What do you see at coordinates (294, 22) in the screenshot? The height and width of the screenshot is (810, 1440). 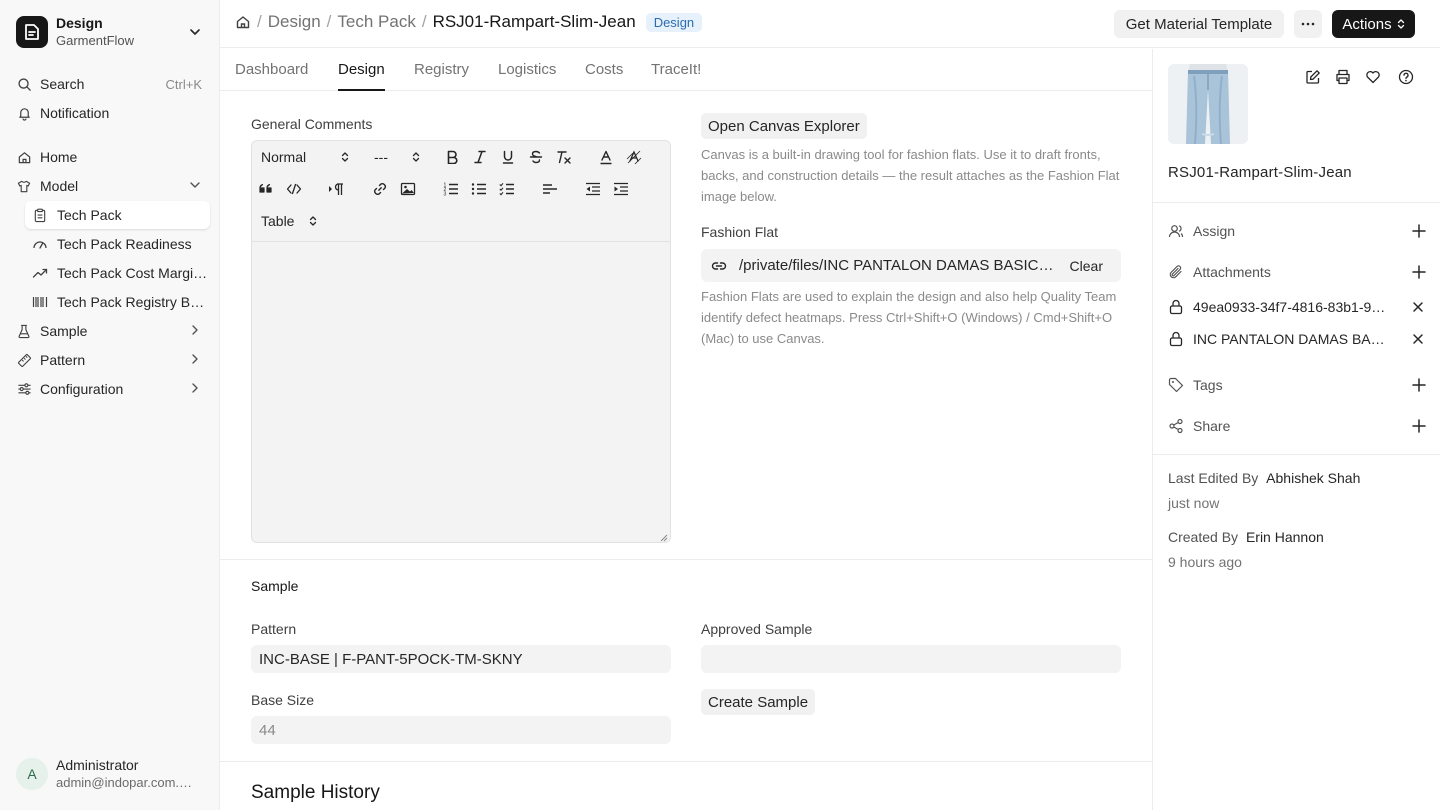 I see `breadcrumb-design: Design` at bounding box center [294, 22].